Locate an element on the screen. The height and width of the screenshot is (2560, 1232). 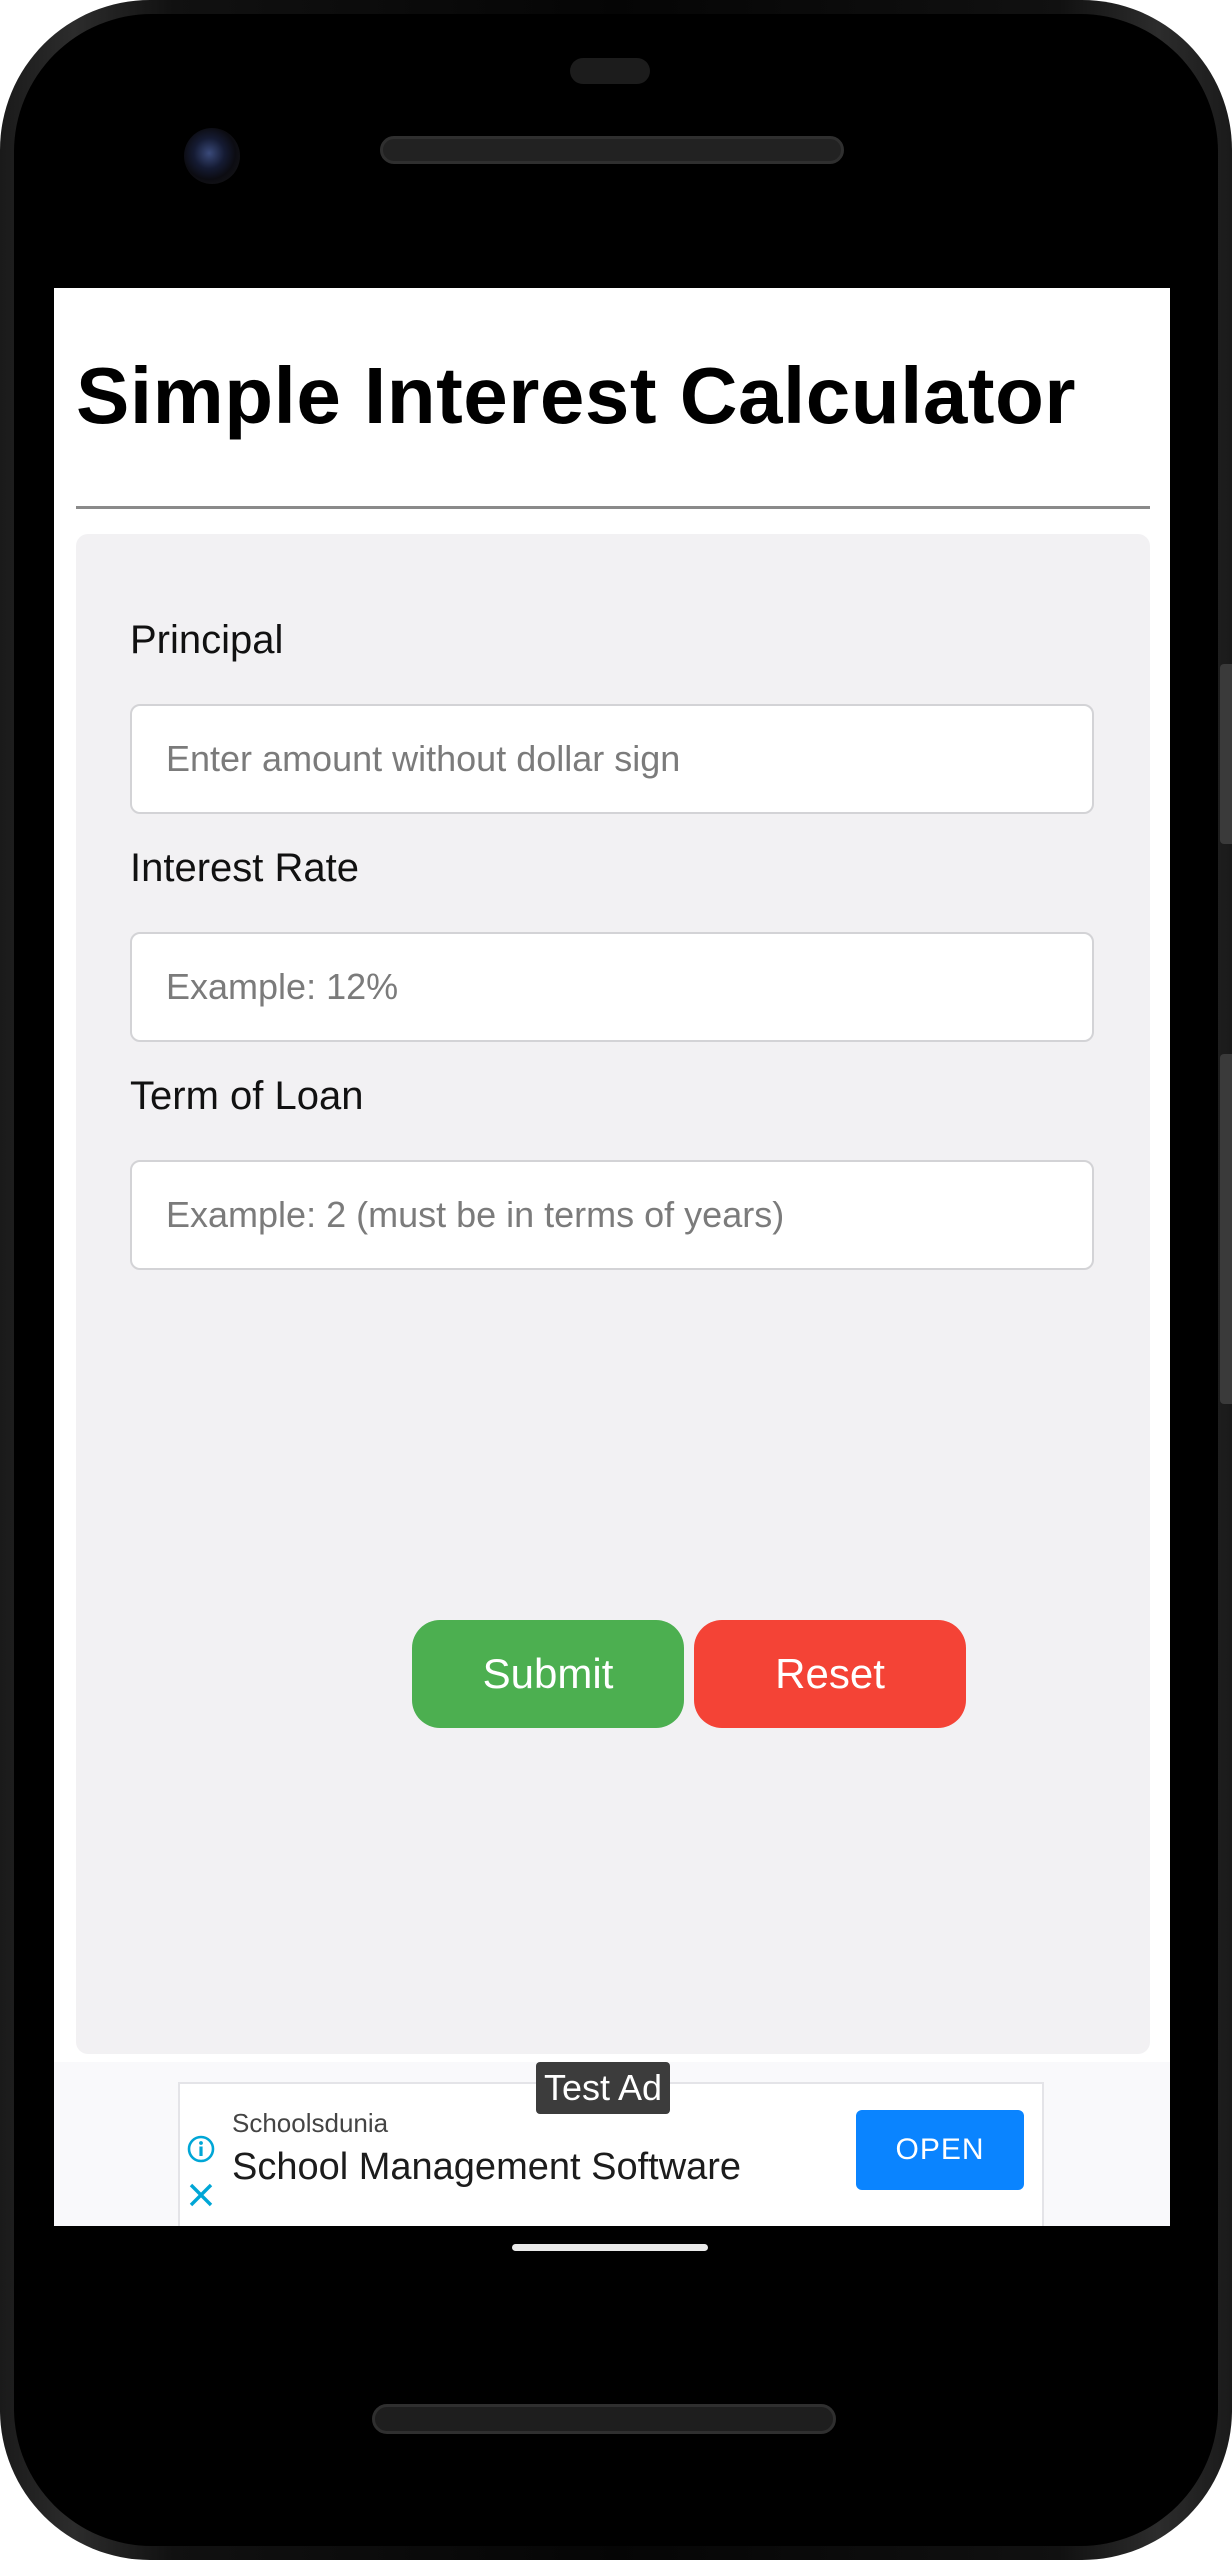
term-of-loan-label: Term of Loan is located at coordinates (247, 1096).